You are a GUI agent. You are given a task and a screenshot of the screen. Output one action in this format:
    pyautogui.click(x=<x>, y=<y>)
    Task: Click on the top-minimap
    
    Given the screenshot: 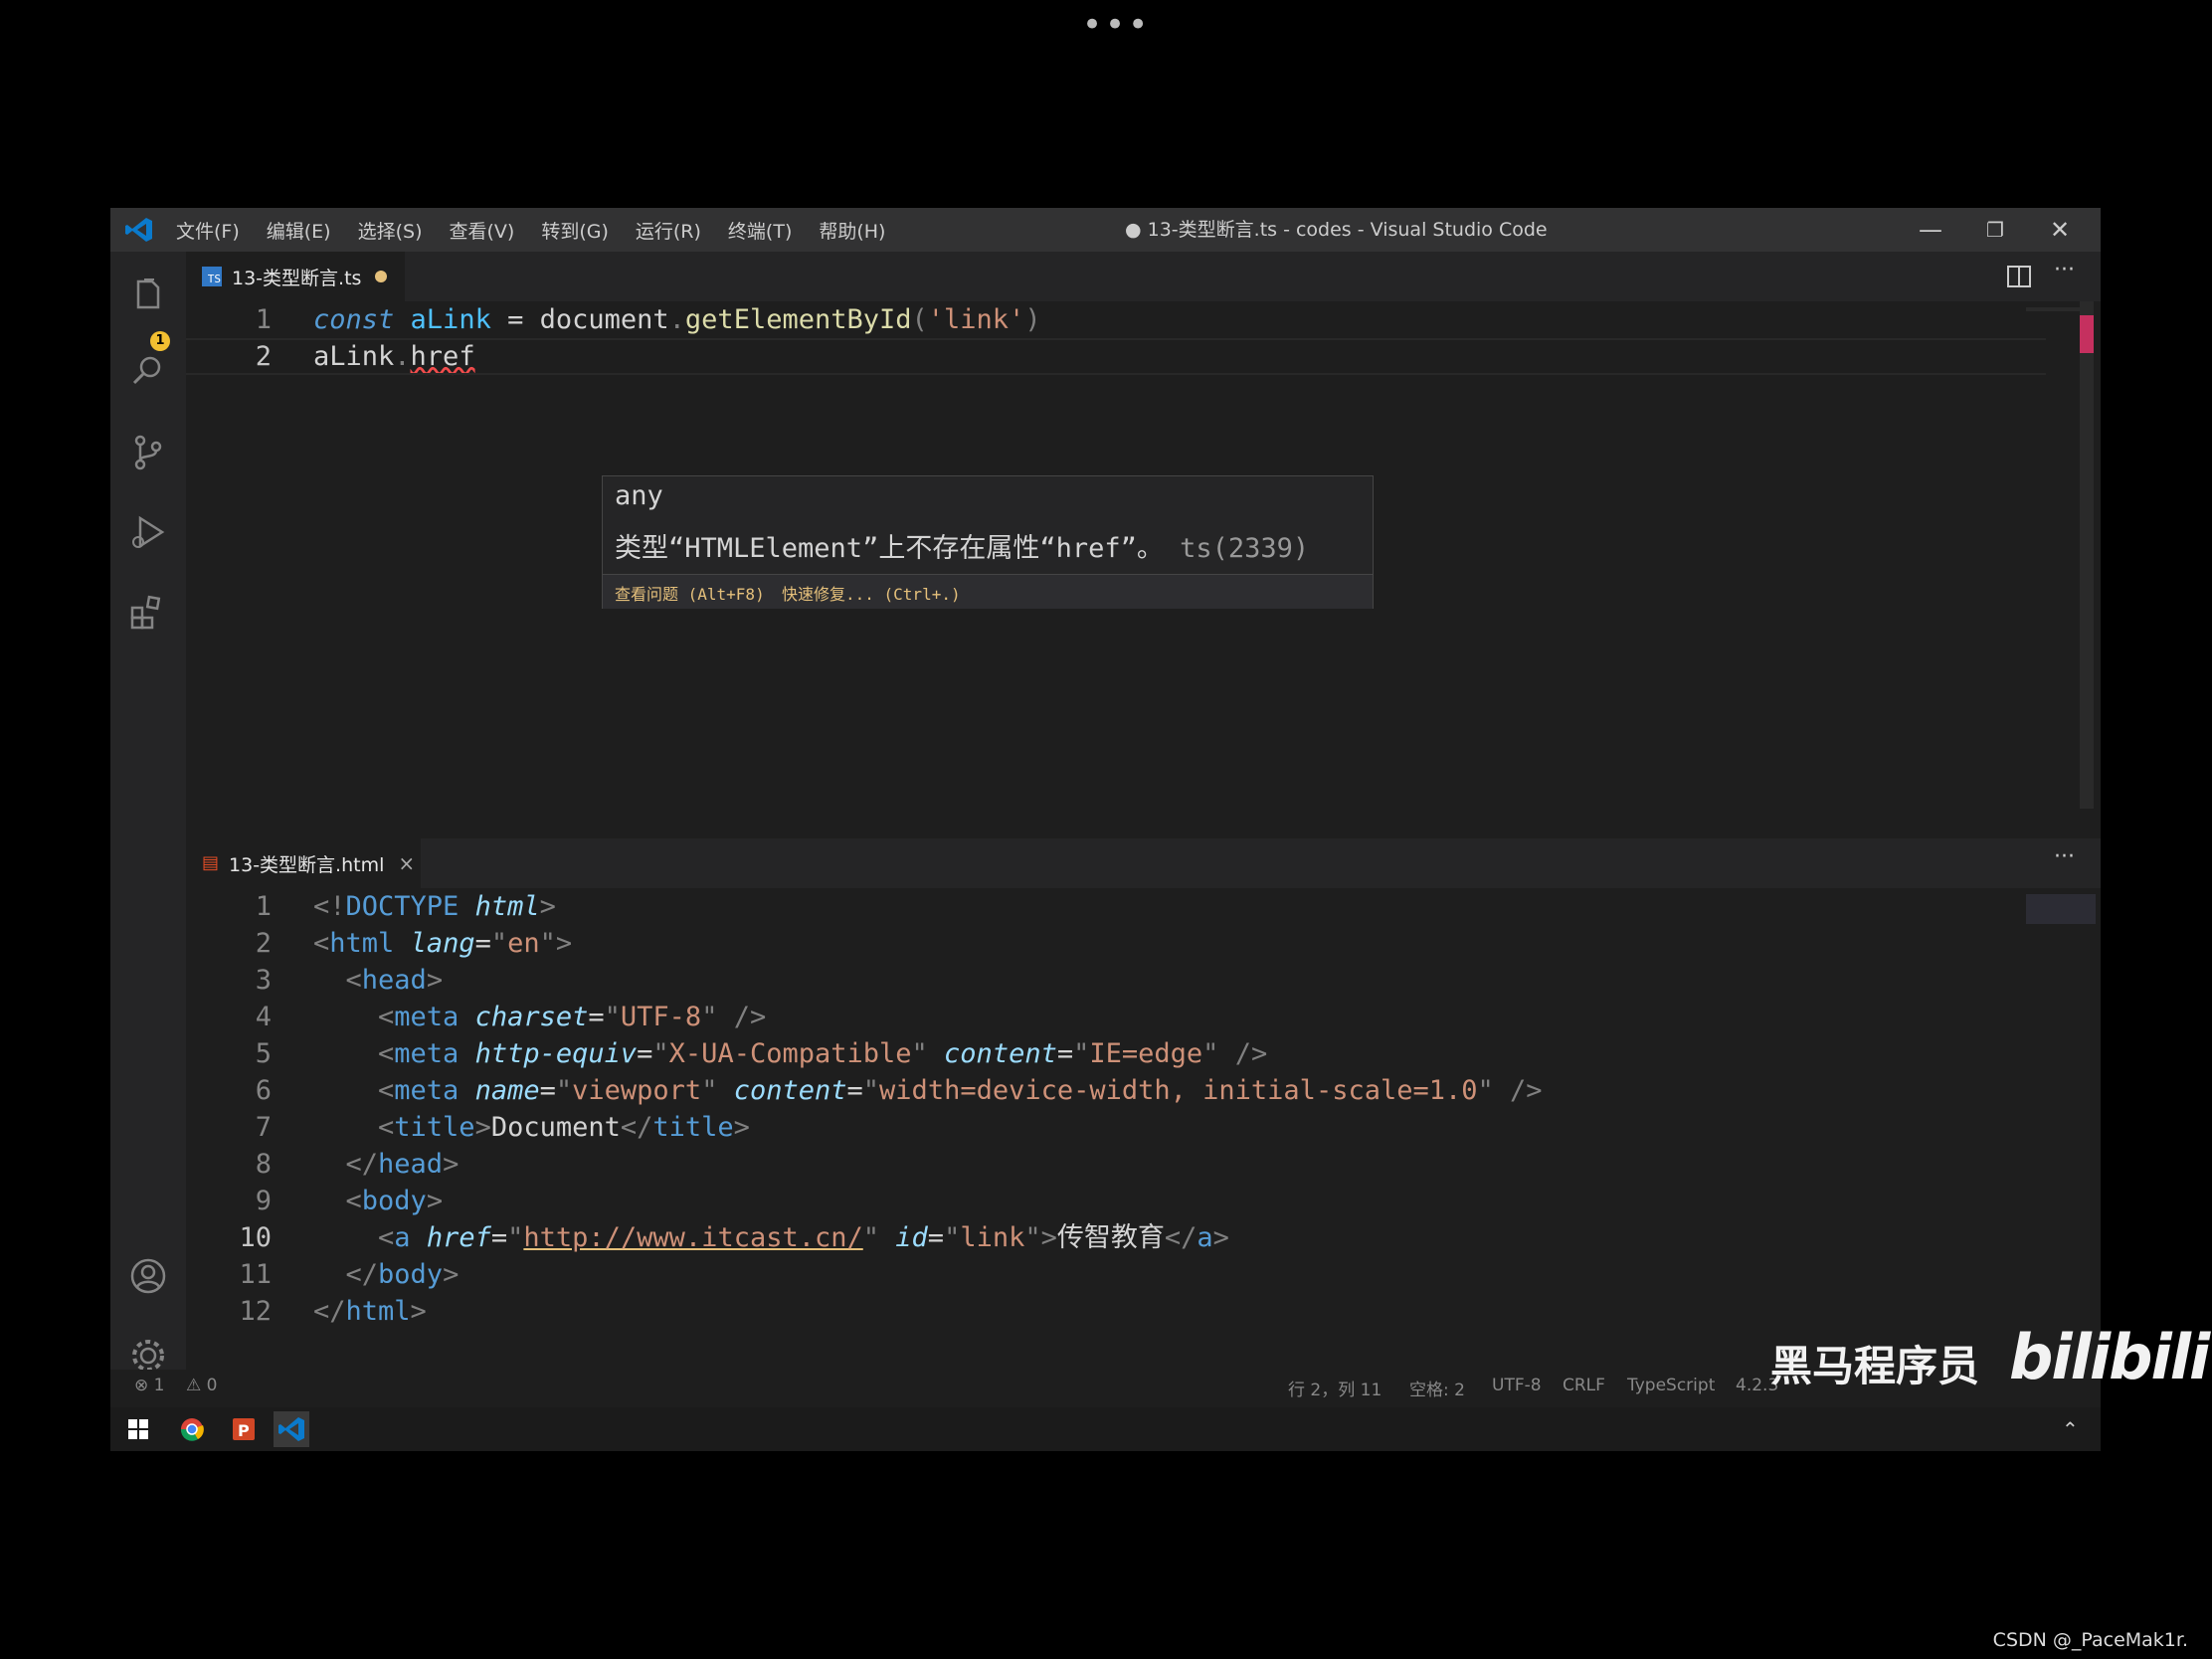 What is the action you would take?
    pyautogui.click(x=2056, y=309)
    